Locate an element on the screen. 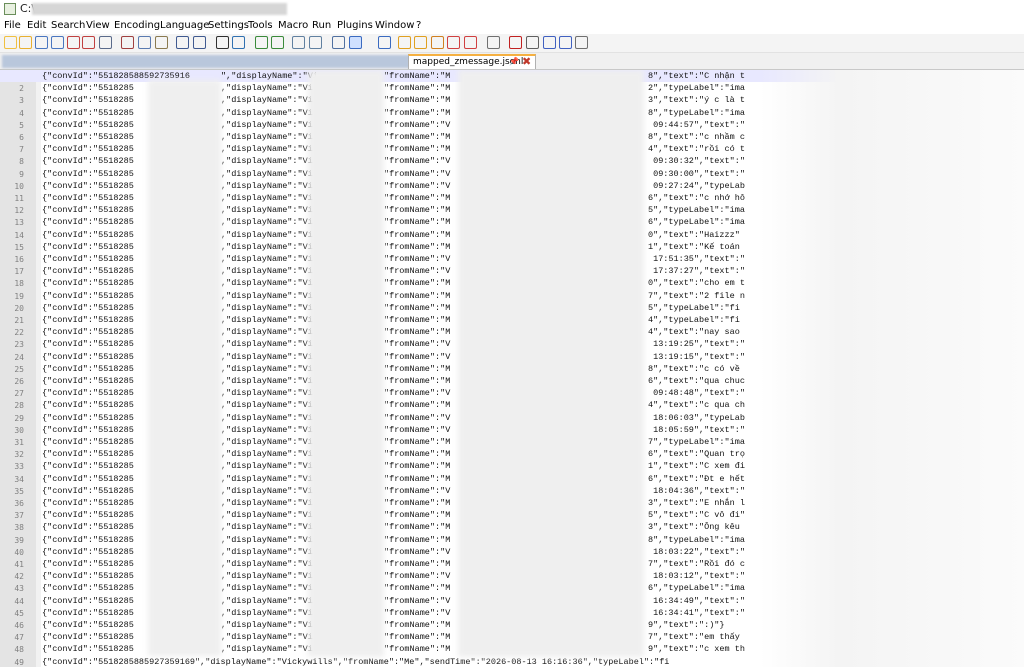 The width and height of the screenshot is (1024, 667). code-segment: 7","text":"Rồi đó c is located at coordinates (696, 564).